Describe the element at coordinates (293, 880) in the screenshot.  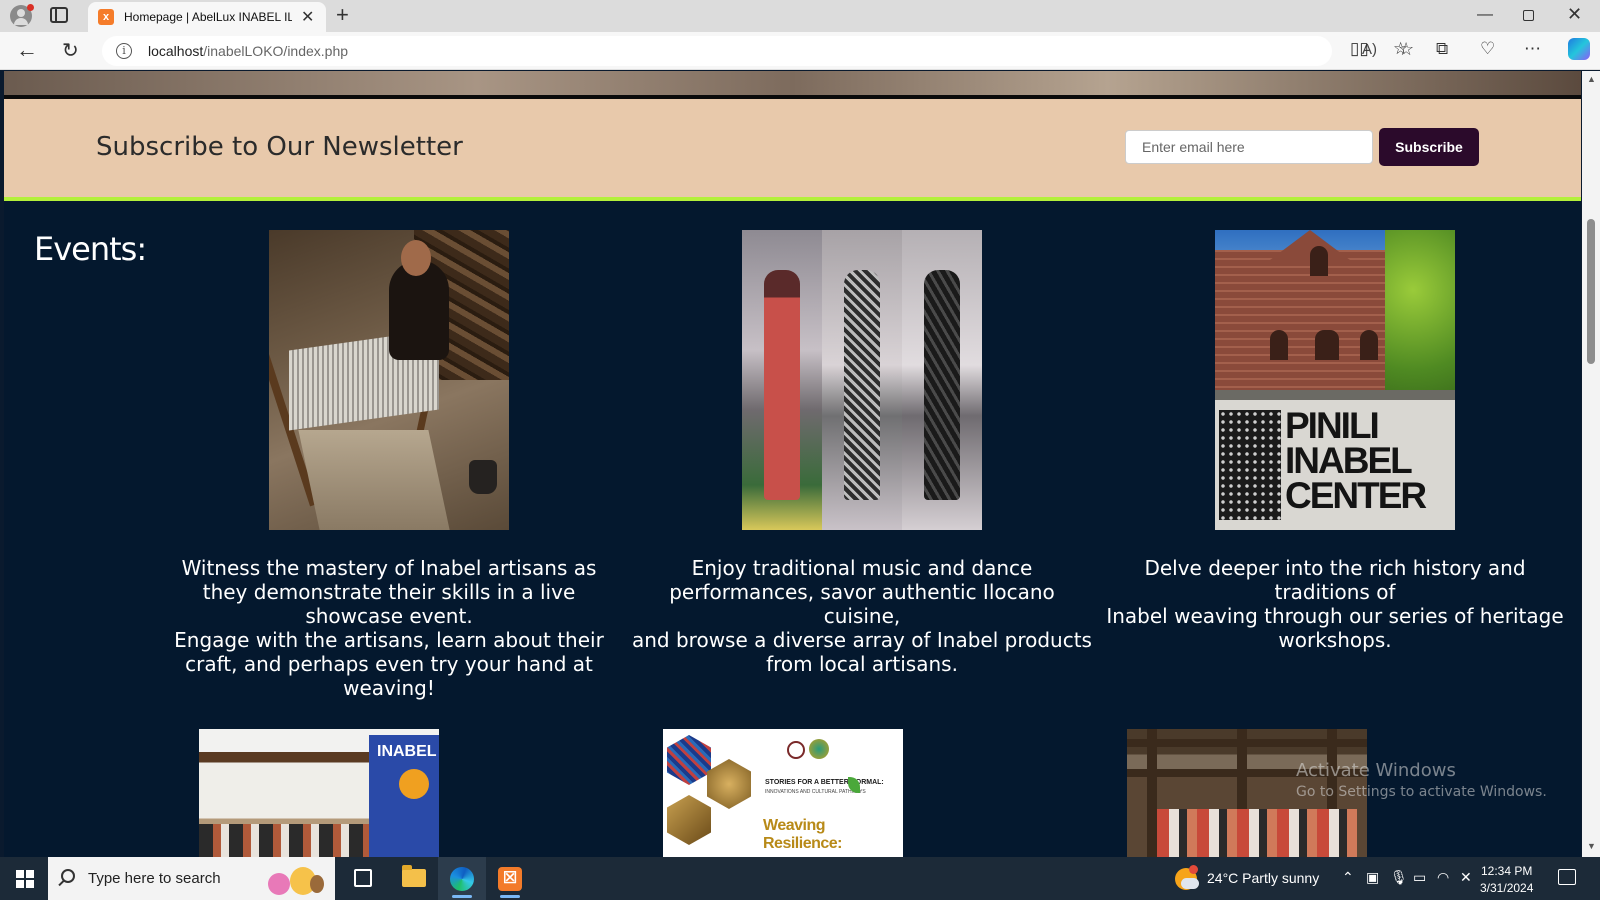
I see `search-highlight-icon` at that location.